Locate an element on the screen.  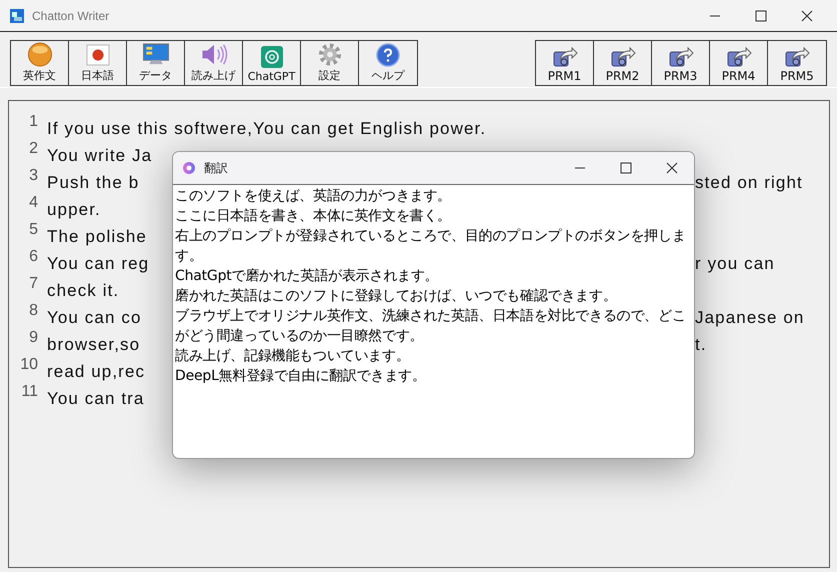
line-number: 11 is located at coordinates (29, 392).